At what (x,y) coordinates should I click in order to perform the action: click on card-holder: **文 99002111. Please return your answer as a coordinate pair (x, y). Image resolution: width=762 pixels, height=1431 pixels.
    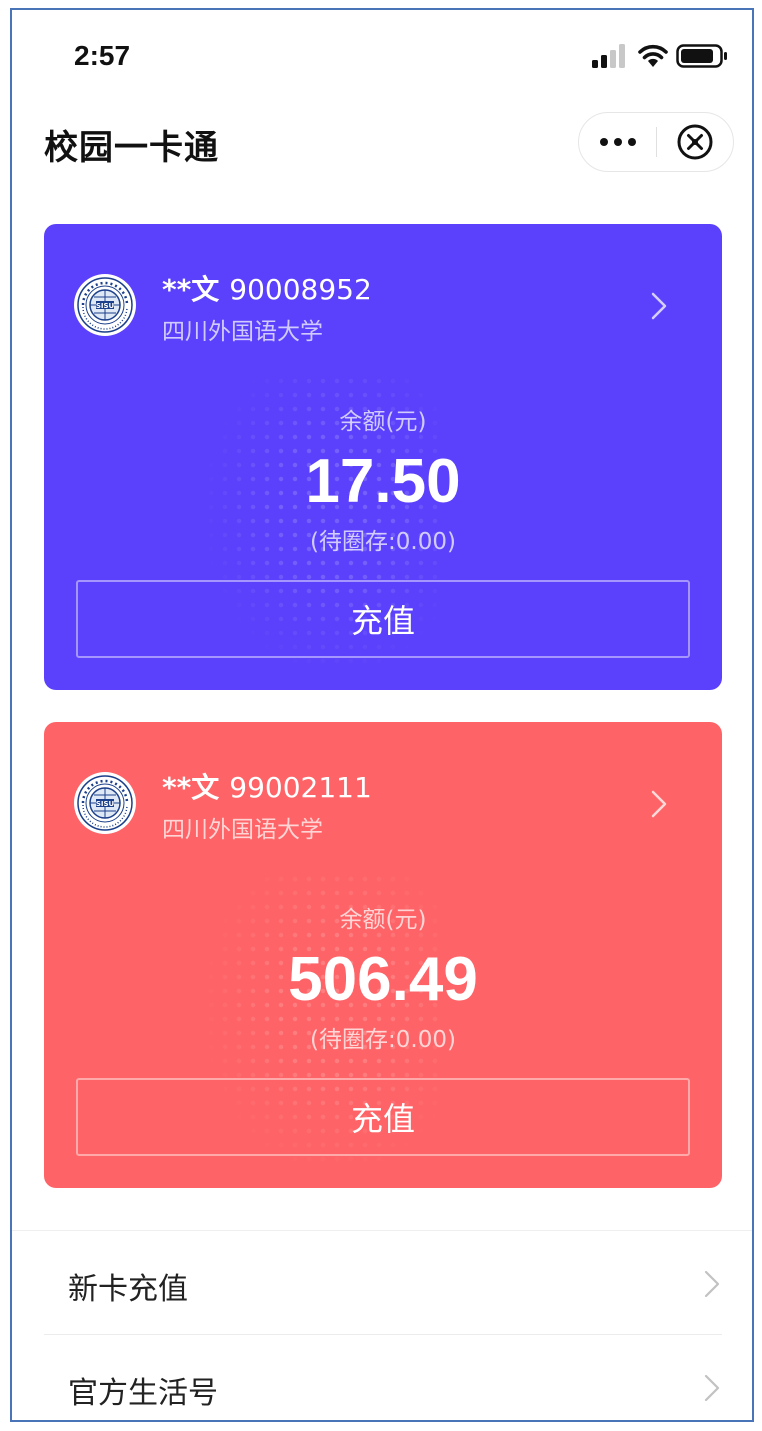
    Looking at the image, I should click on (267, 786).